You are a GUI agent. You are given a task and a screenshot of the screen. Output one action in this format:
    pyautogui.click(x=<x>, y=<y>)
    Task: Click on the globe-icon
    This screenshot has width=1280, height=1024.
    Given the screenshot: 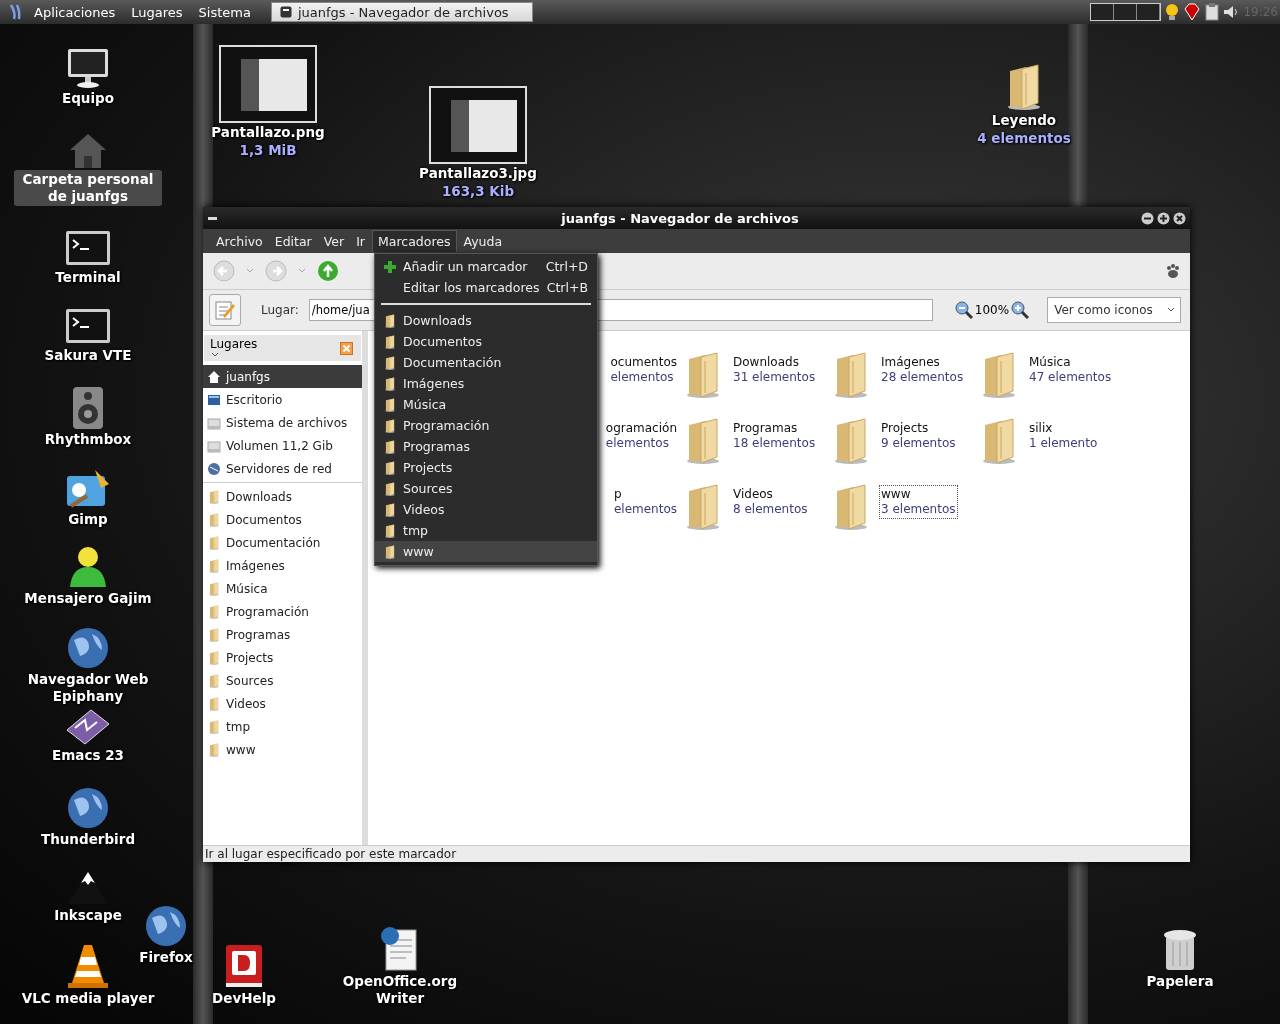 What is the action you would take?
    pyautogui.click(x=88, y=648)
    